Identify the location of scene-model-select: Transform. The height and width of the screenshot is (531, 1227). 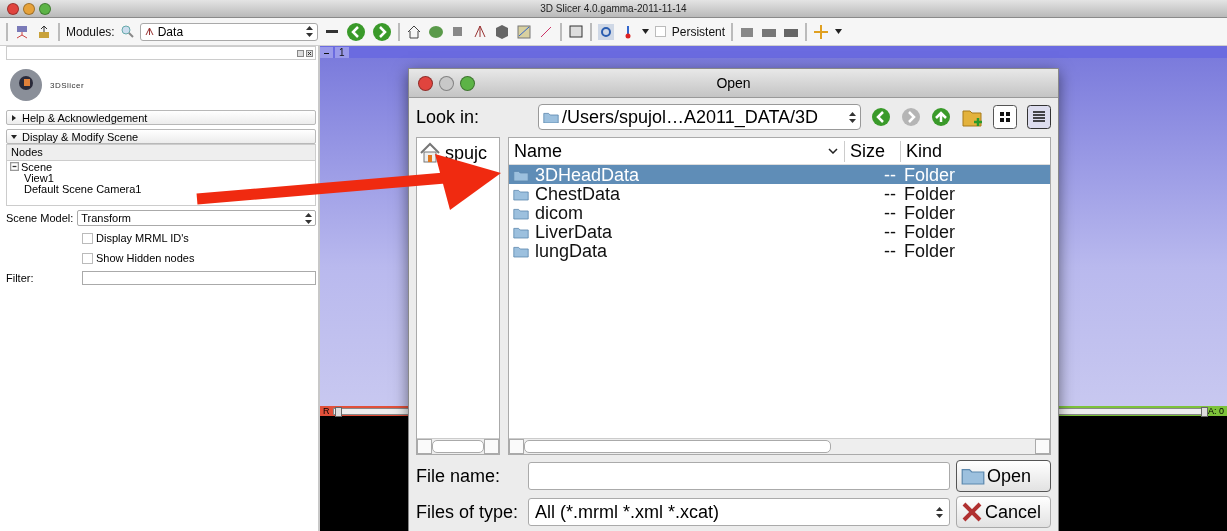
(196, 218).